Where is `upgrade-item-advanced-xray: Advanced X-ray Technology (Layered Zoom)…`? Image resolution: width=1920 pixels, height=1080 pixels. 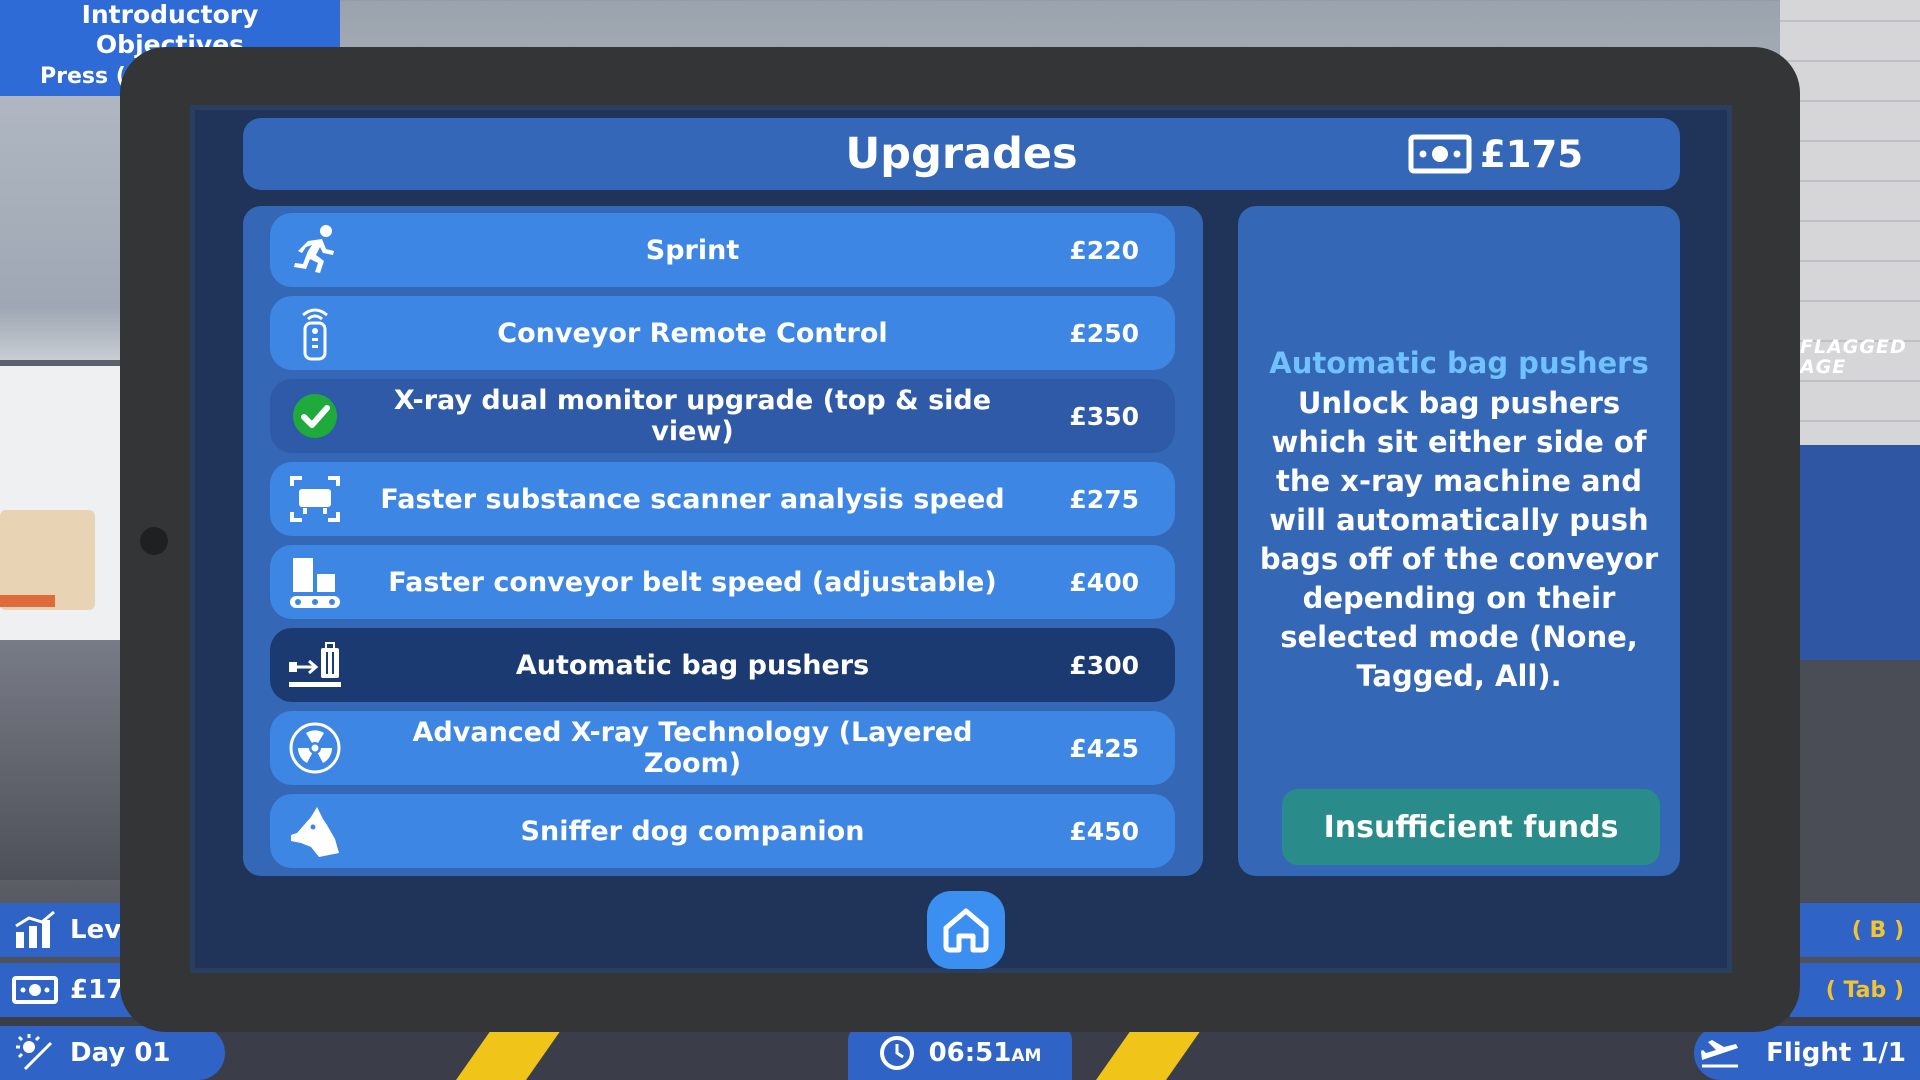 upgrade-item-advanced-xray: Advanced X-ray Technology (Layered Zoom)… is located at coordinates (722, 748).